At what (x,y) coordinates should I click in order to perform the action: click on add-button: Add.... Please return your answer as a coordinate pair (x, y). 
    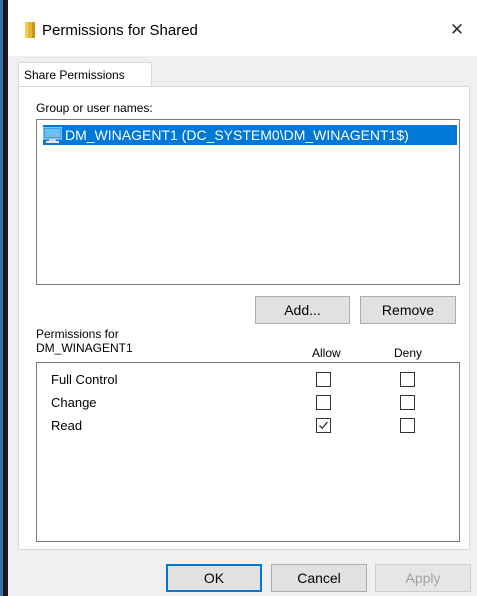
    Looking at the image, I should click on (302, 310).